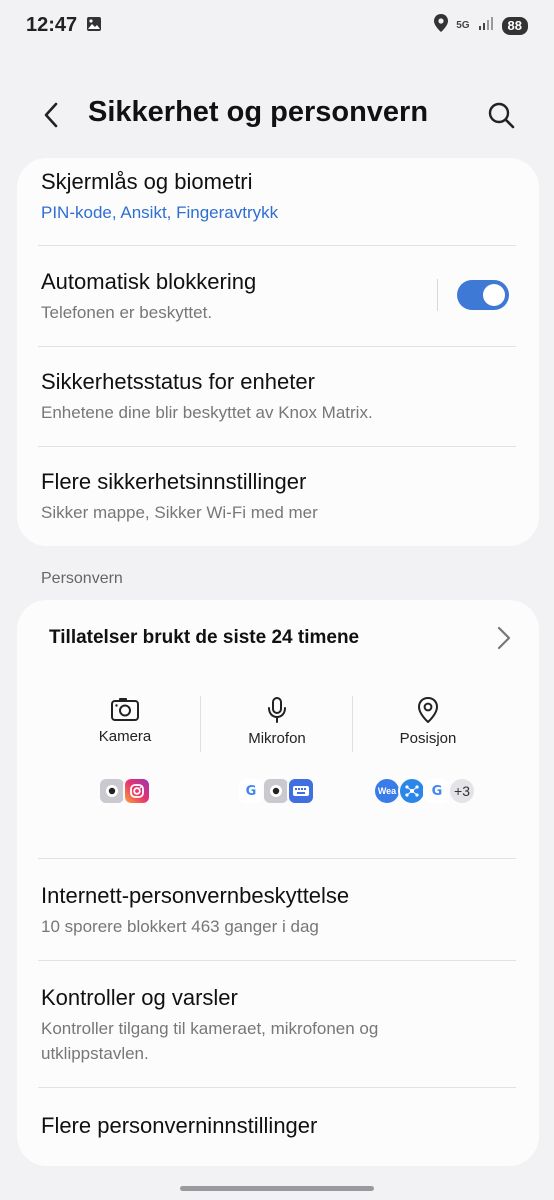  Describe the element at coordinates (277, 1188) in the screenshot. I see `home-indicator` at that location.